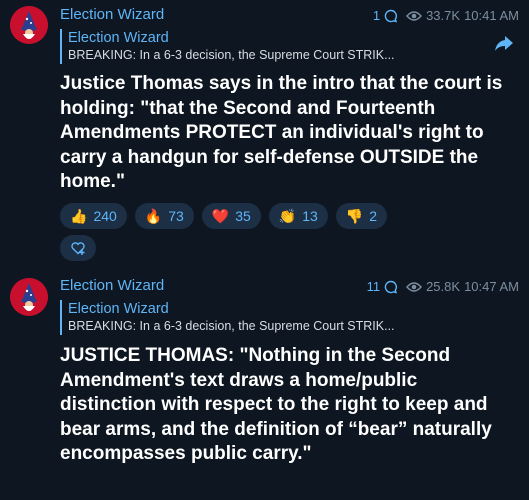 Image resolution: width=529 pixels, height=500 pixels. I want to click on thumbs-up-icon: 👍, so click(79, 216).